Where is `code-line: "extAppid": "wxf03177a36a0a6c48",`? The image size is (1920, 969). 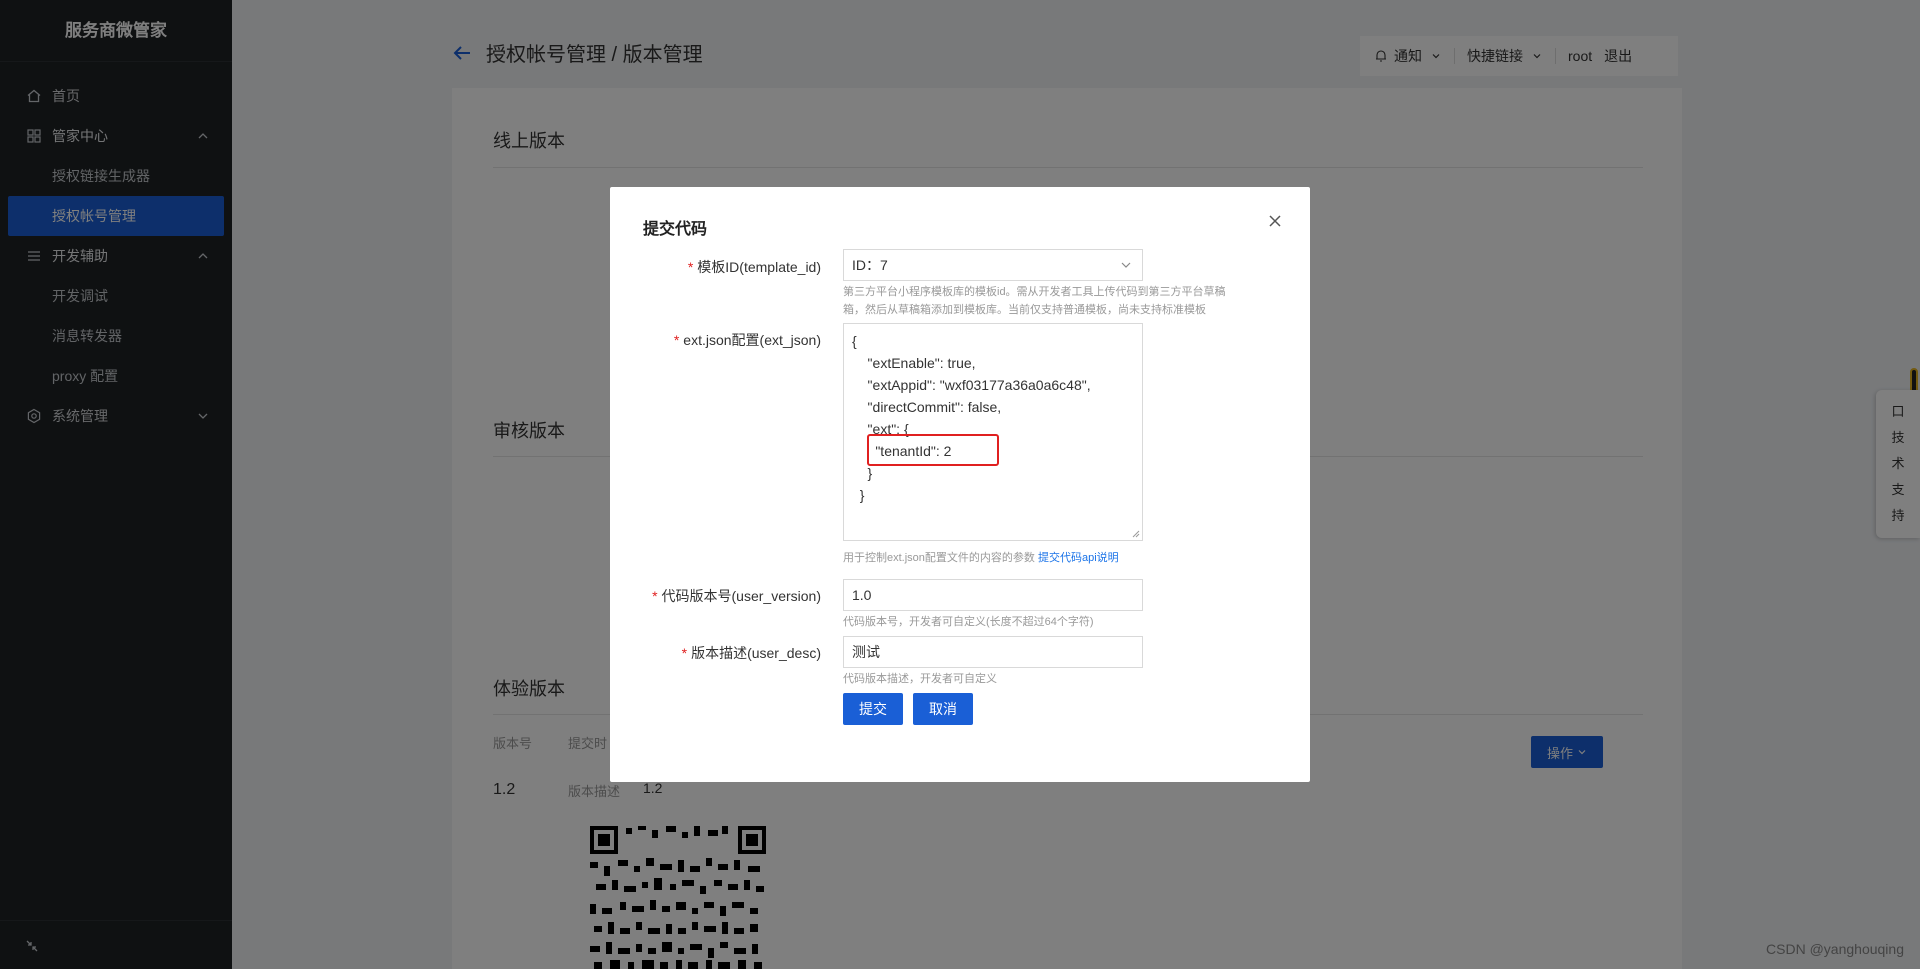
code-line: "extAppid": "wxf03177a36a0a6c48", is located at coordinates (971, 385).